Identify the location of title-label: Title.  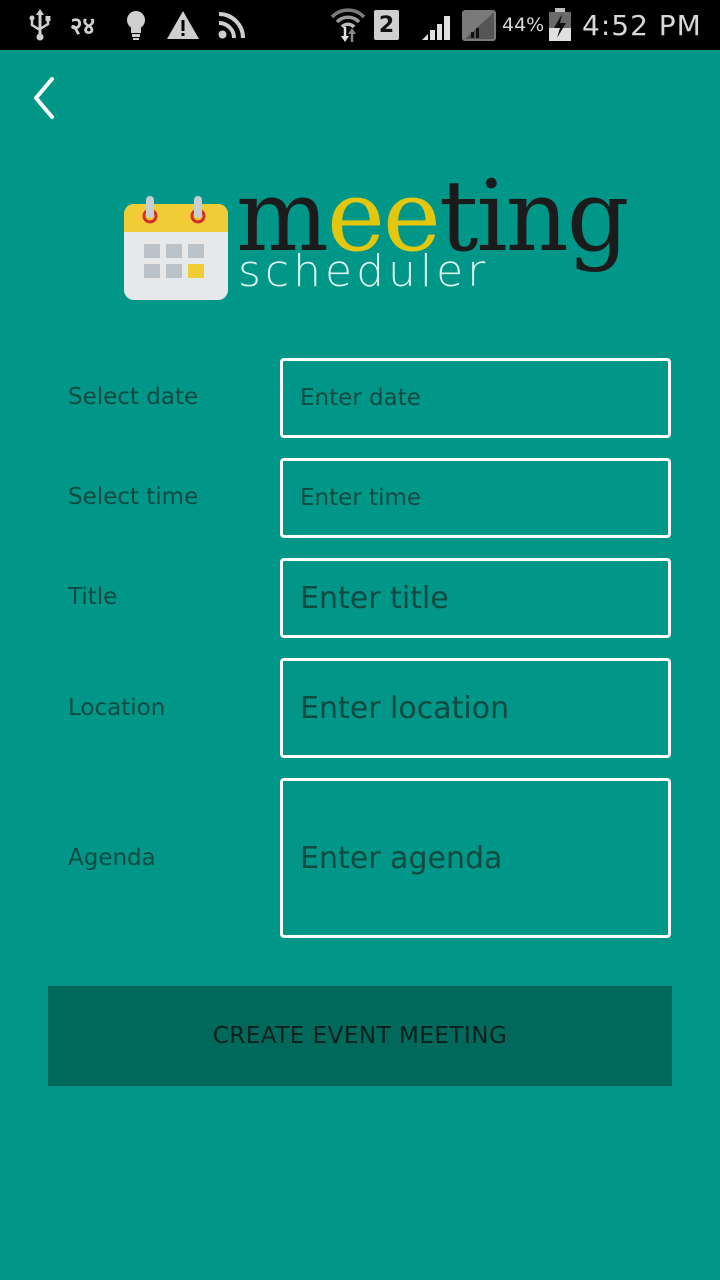
(93, 597).